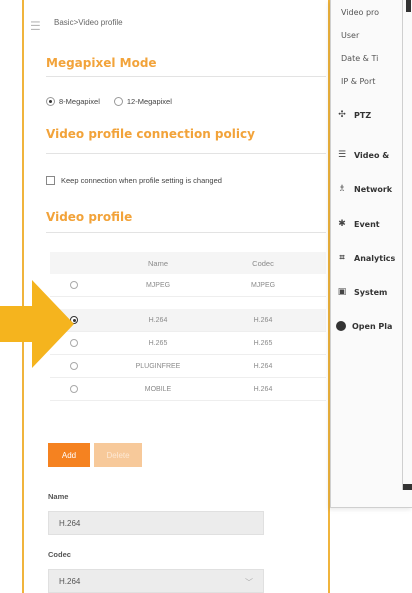  Describe the element at coordinates (371, 292) in the screenshot. I see `menu-label: System` at that location.